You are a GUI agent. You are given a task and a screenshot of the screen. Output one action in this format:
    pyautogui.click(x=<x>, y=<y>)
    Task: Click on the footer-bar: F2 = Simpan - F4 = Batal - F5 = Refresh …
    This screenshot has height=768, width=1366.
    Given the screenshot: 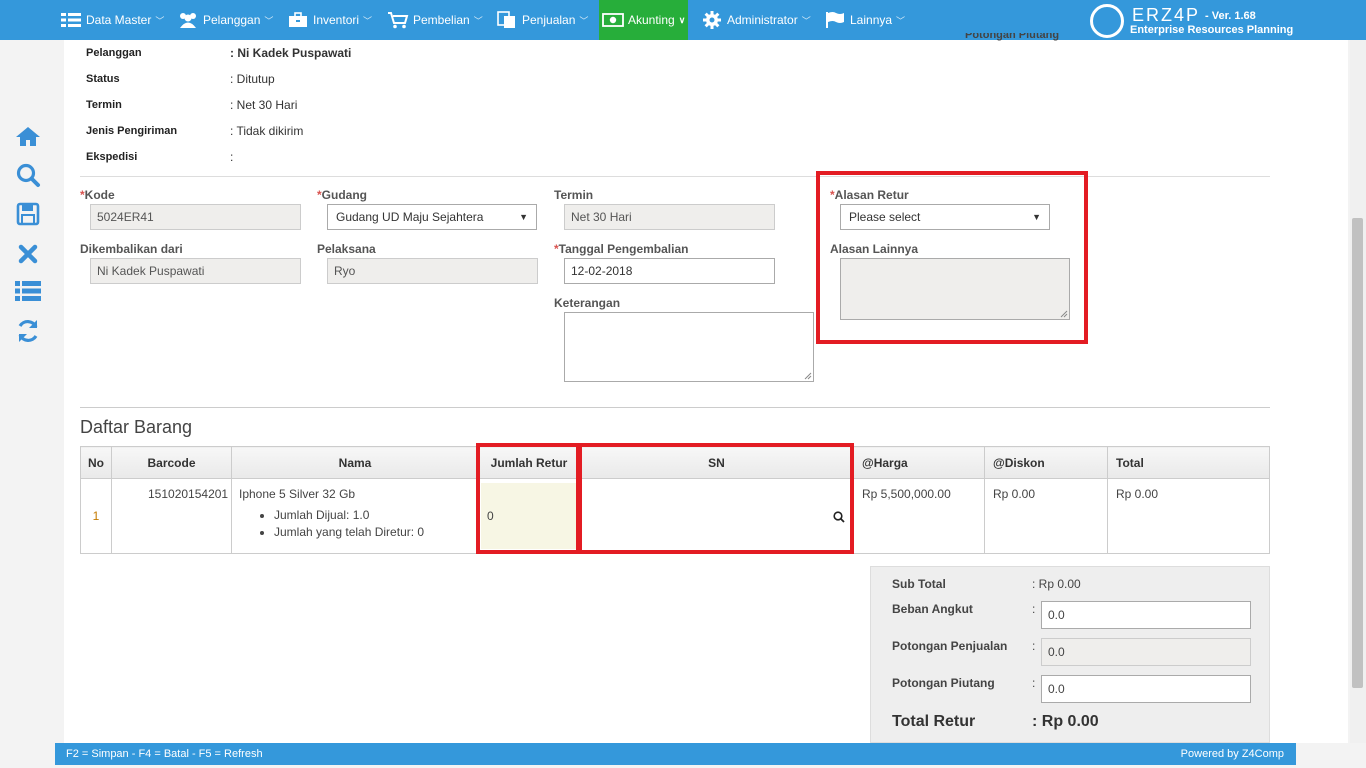 What is the action you would take?
    pyautogui.click(x=675, y=754)
    